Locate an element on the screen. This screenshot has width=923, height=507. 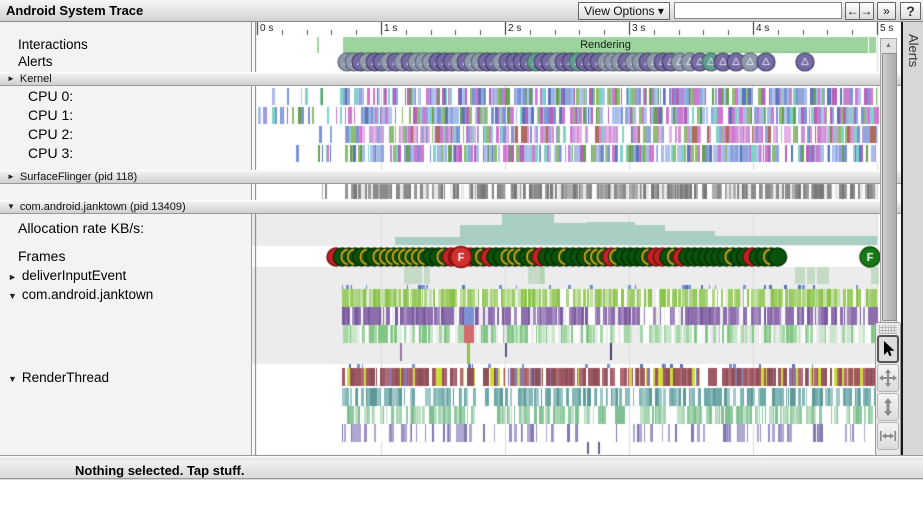
alerts-side-tab-label: Alerts is located at coordinates (913, 51).